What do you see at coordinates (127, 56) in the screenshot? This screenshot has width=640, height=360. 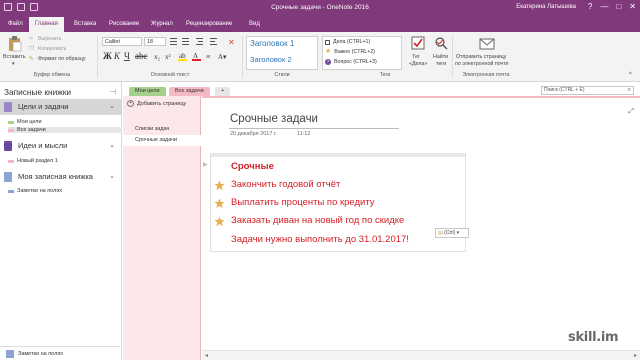 I see `svg-text: Ч` at bounding box center [127, 56].